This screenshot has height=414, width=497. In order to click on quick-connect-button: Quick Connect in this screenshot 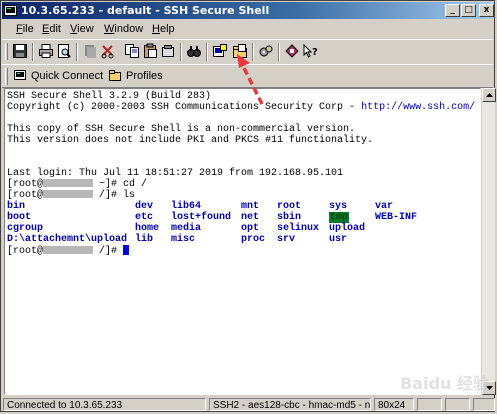, I will do `click(58, 76)`.